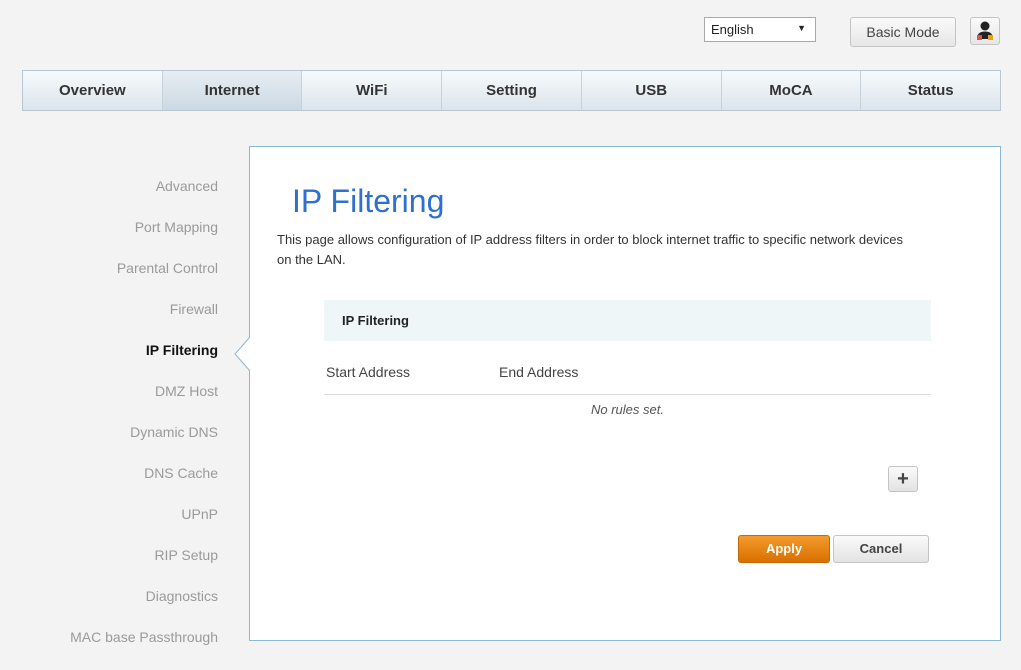 The image size is (1021, 670). Describe the element at coordinates (372, 90) in the screenshot. I see `tab-wifi: WiFi` at that location.